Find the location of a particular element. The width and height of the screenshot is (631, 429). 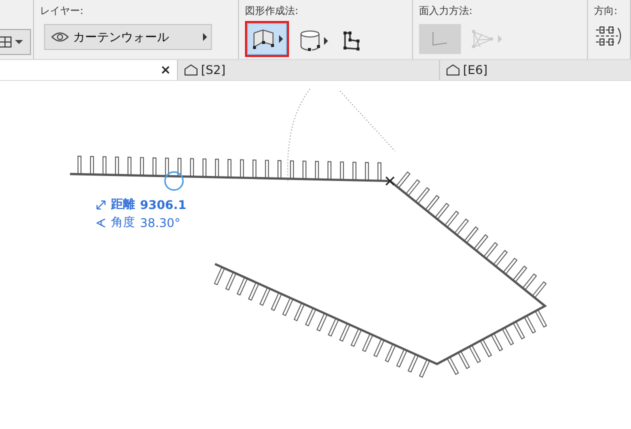

distance-value: 9306.1 is located at coordinates (163, 205).